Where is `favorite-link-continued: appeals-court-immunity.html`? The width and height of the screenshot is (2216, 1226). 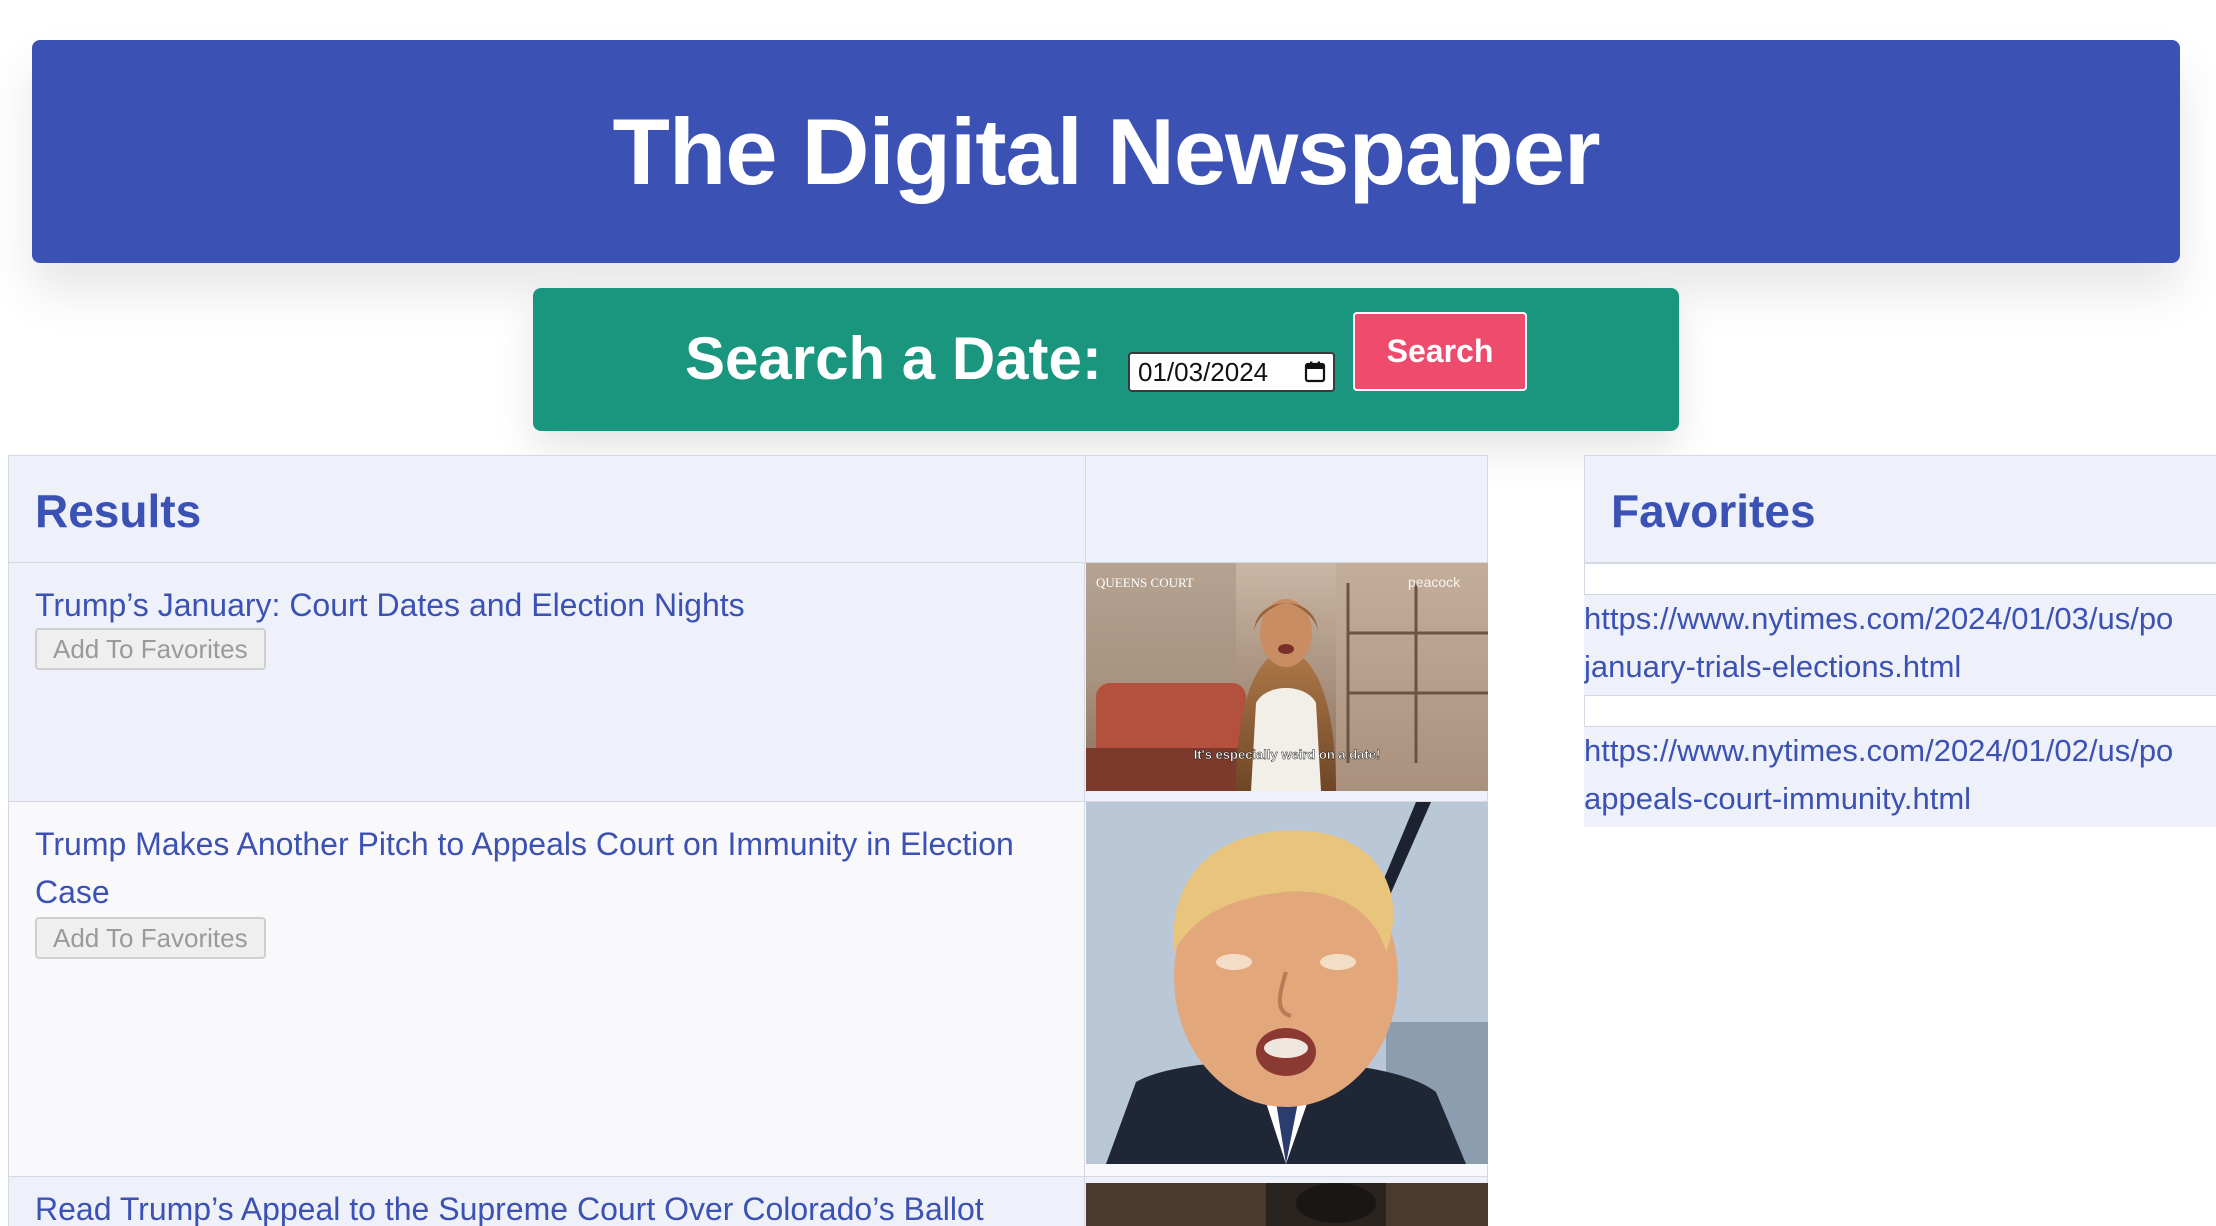 favorite-link-continued: appeals-court-immunity.html is located at coordinates (1900, 799).